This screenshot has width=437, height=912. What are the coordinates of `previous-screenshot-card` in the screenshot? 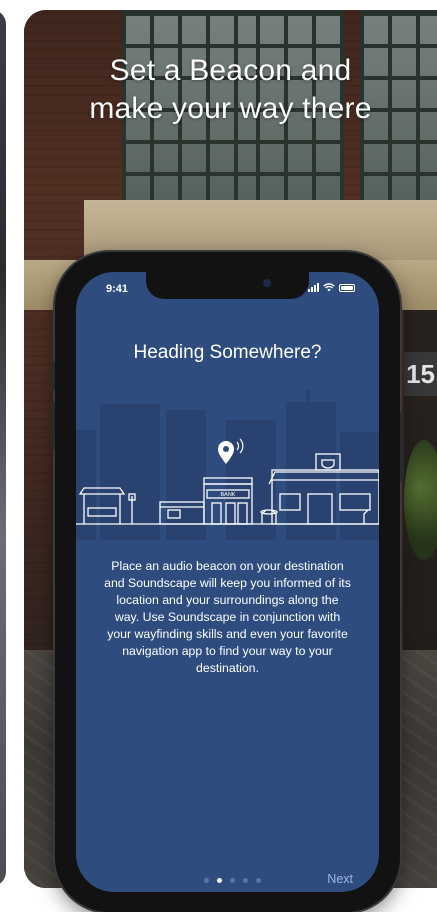 It's located at (3, 448).